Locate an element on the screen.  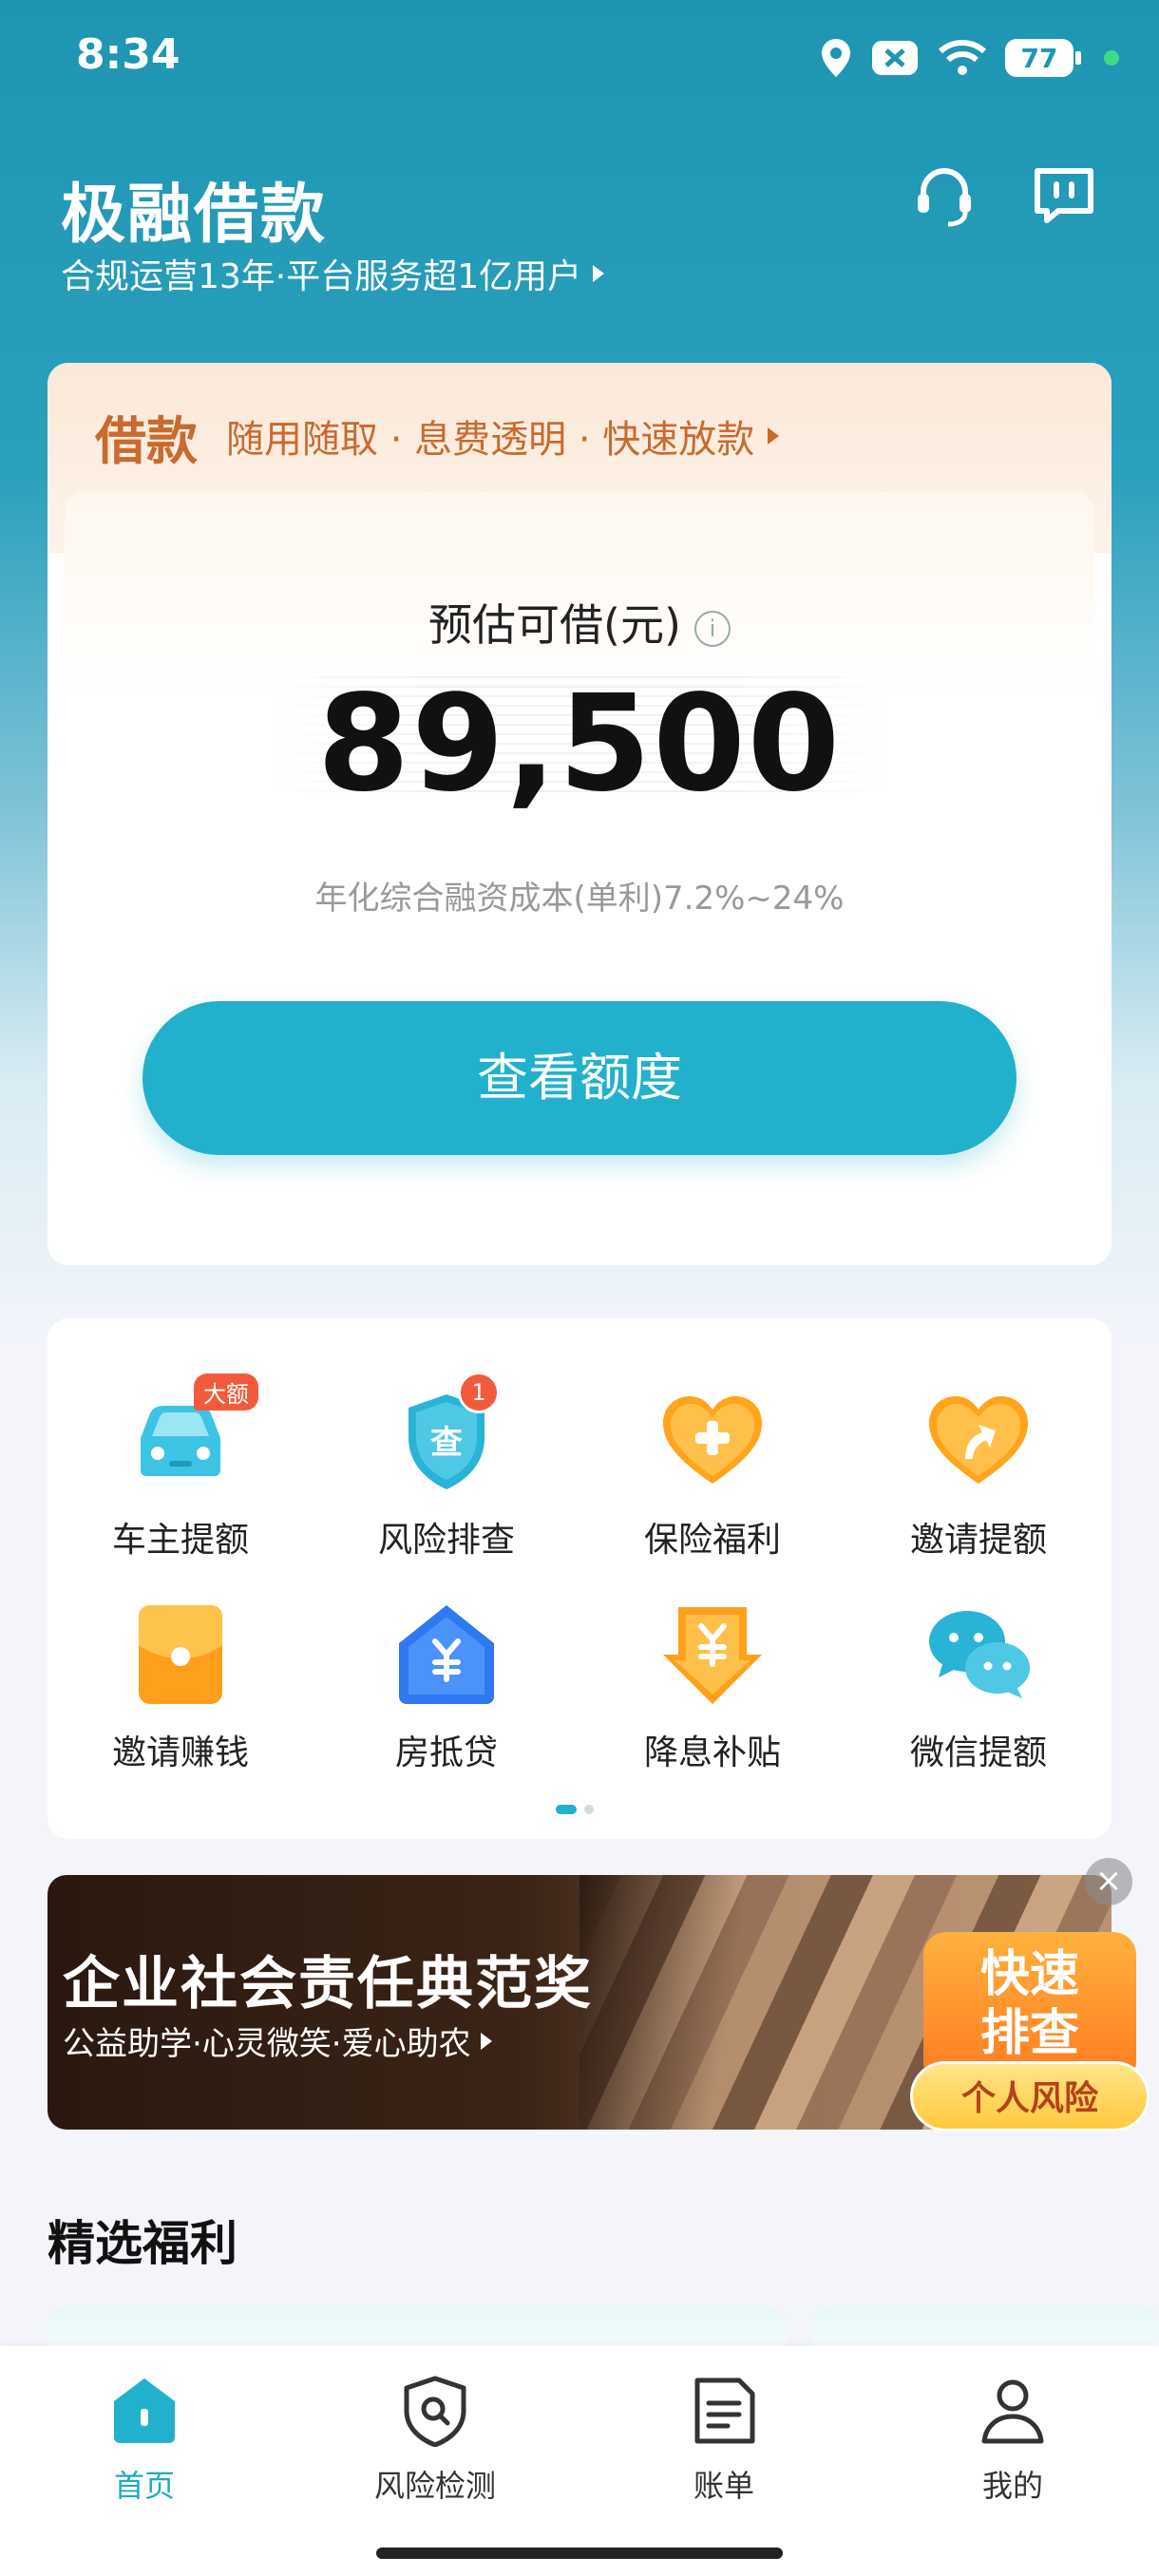
wifi-icon is located at coordinates (962, 57).